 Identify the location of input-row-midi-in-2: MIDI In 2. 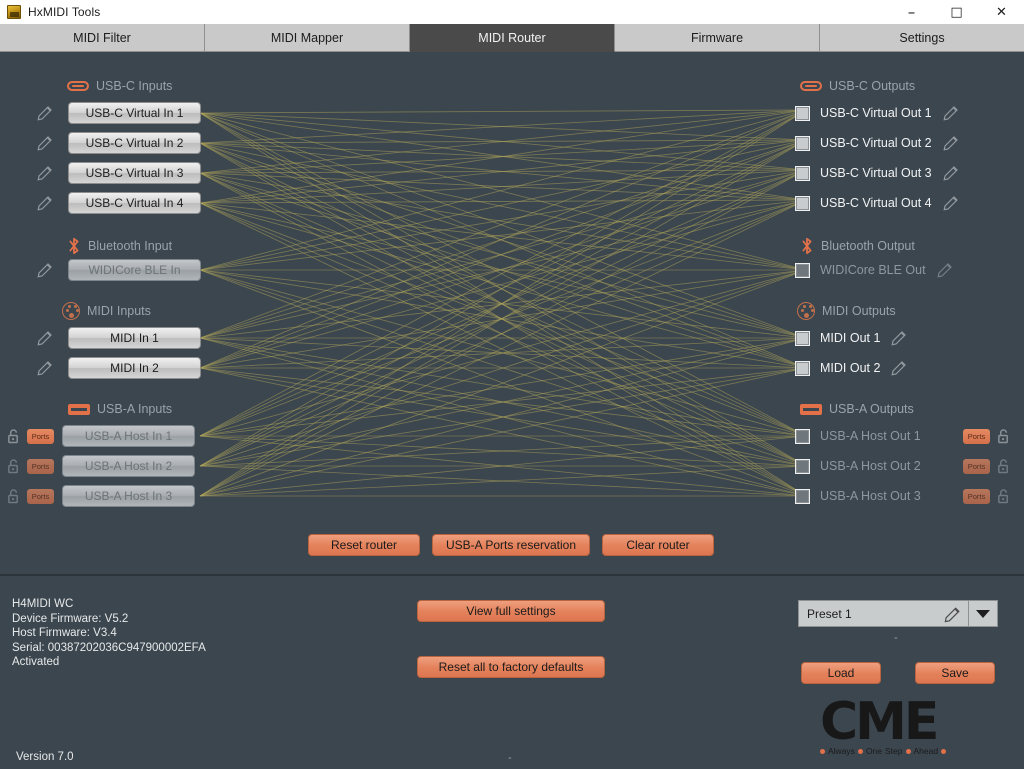
(100, 368).